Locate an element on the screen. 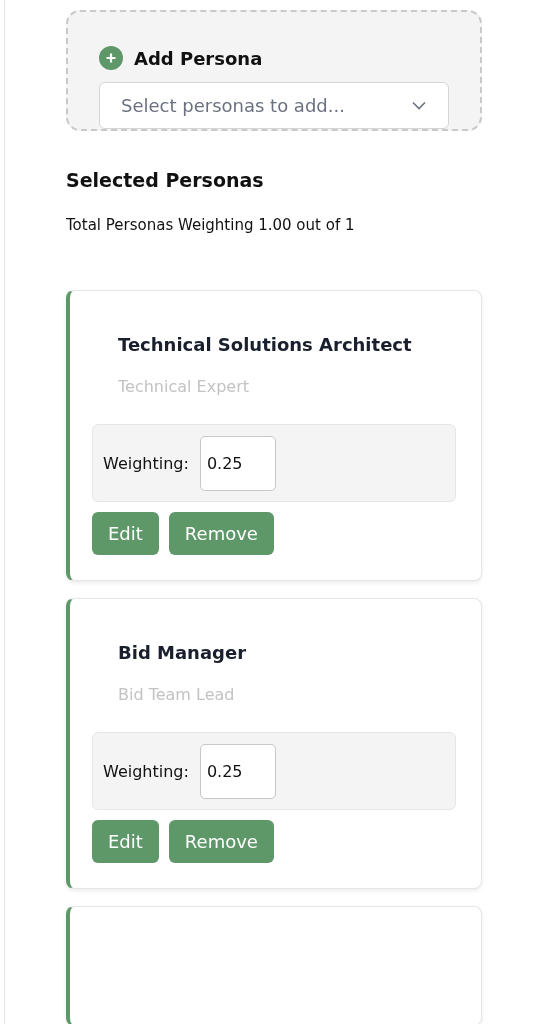  total-weighting-text: Total Personas Weighting 1.00 out of 1 is located at coordinates (211, 225).